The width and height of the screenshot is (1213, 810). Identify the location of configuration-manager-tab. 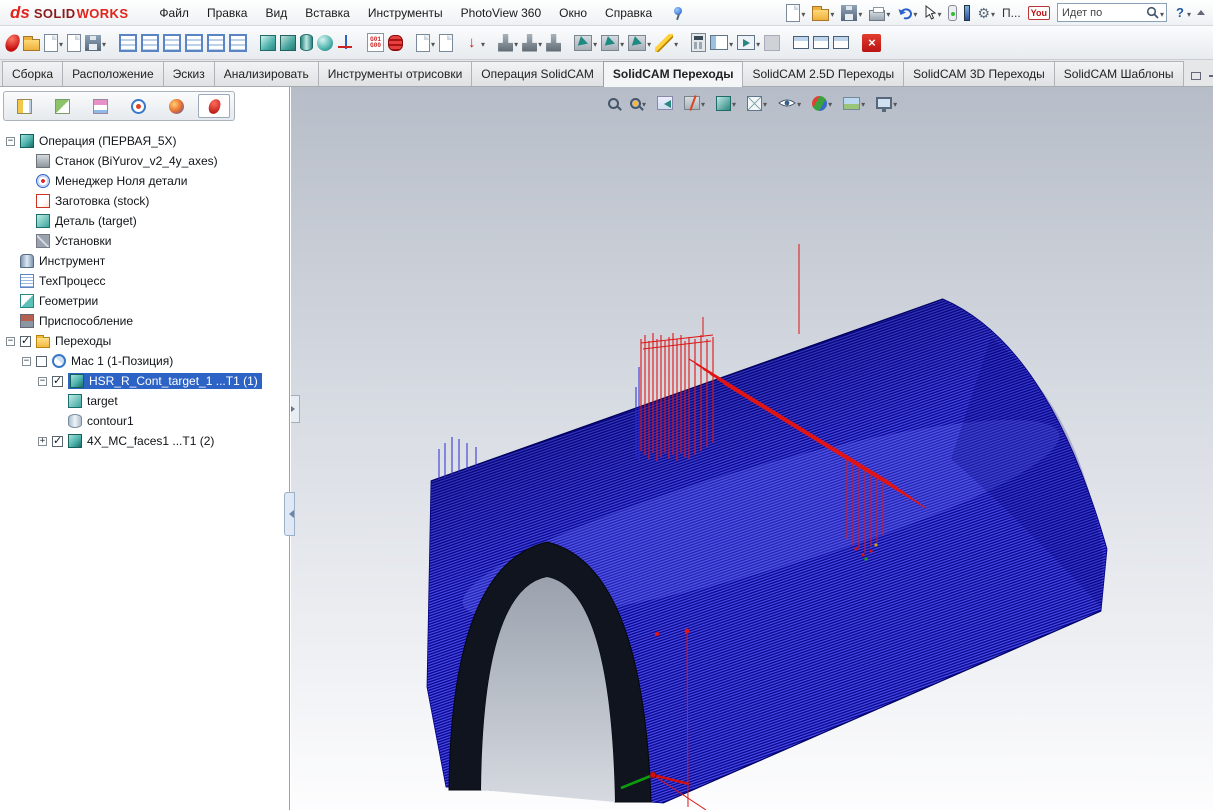
(100, 106).